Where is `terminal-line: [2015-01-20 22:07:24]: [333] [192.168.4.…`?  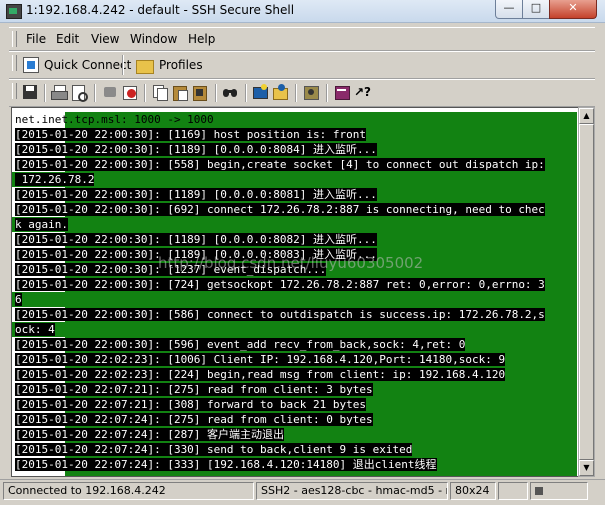 terminal-line: [2015-01-20 22:07:24]: [333] [192.168.4.… is located at coordinates (226, 464).